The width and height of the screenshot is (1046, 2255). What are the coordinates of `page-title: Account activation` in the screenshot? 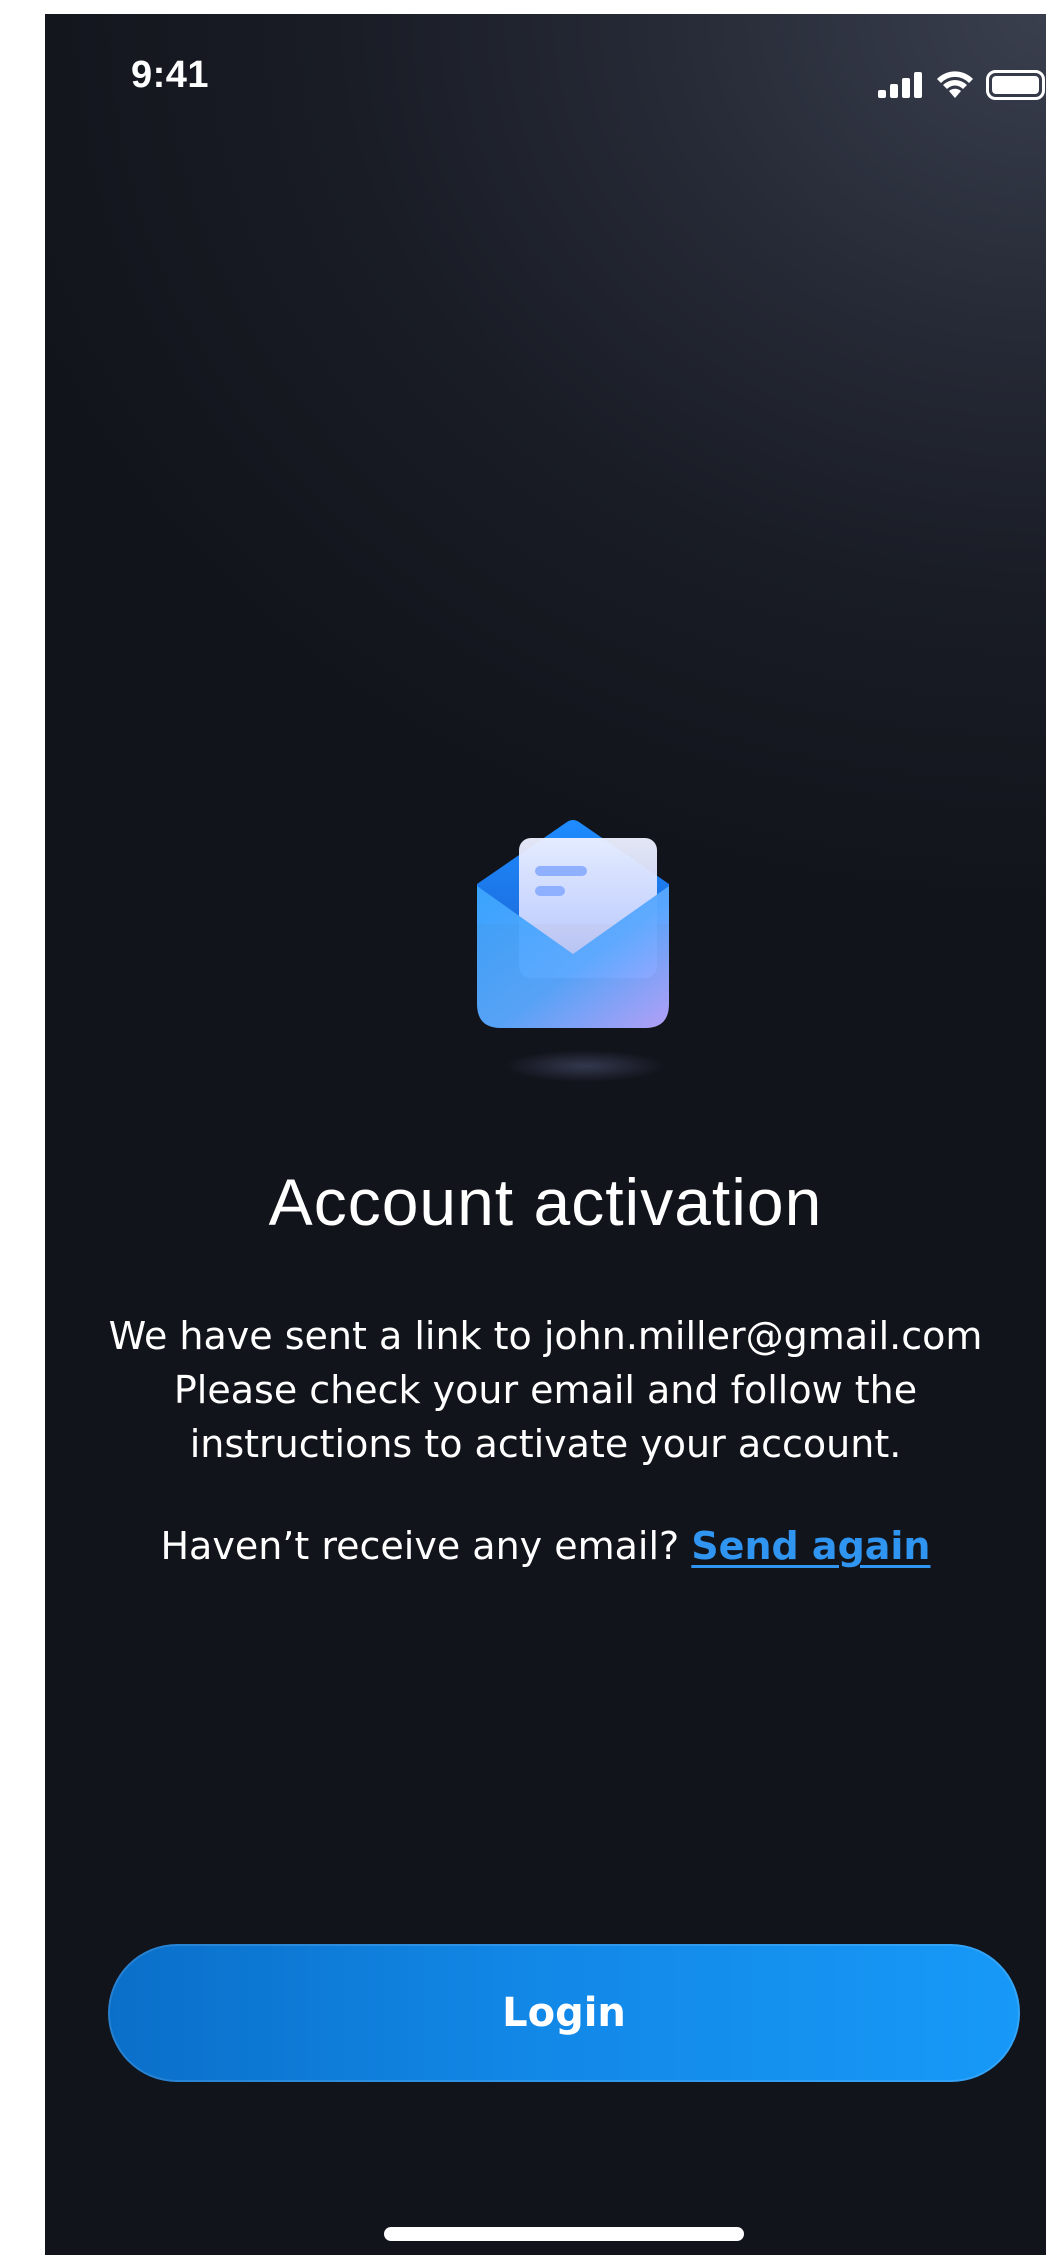 It's located at (545, 1202).